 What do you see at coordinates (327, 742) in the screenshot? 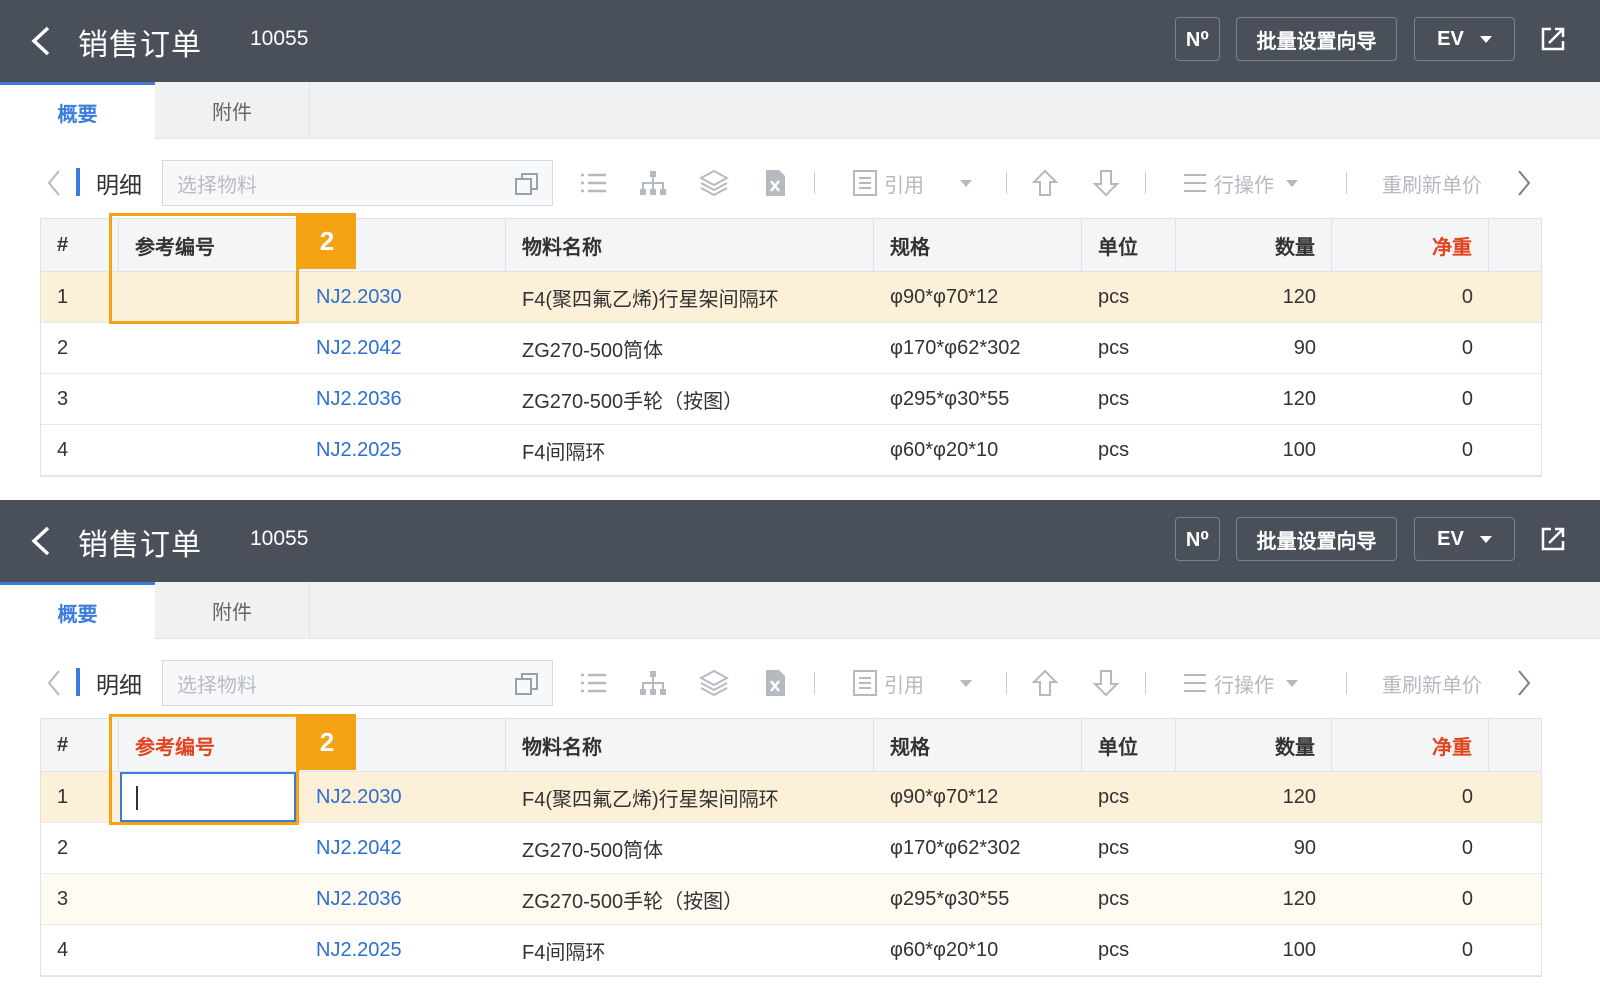
I see `step-badge: 2` at bounding box center [327, 742].